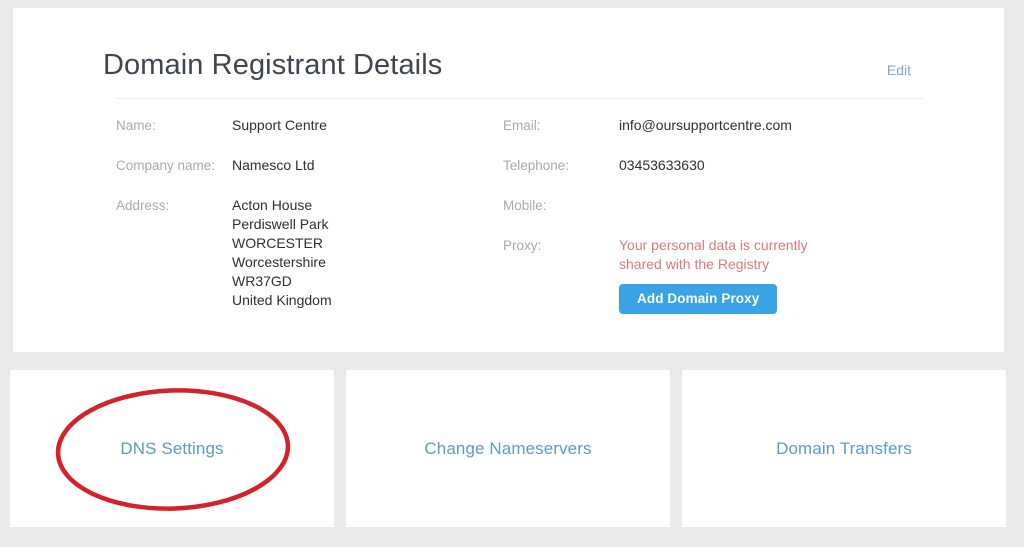 The width and height of the screenshot is (1024, 547). I want to click on address-line: WORCESTER, so click(277, 243).